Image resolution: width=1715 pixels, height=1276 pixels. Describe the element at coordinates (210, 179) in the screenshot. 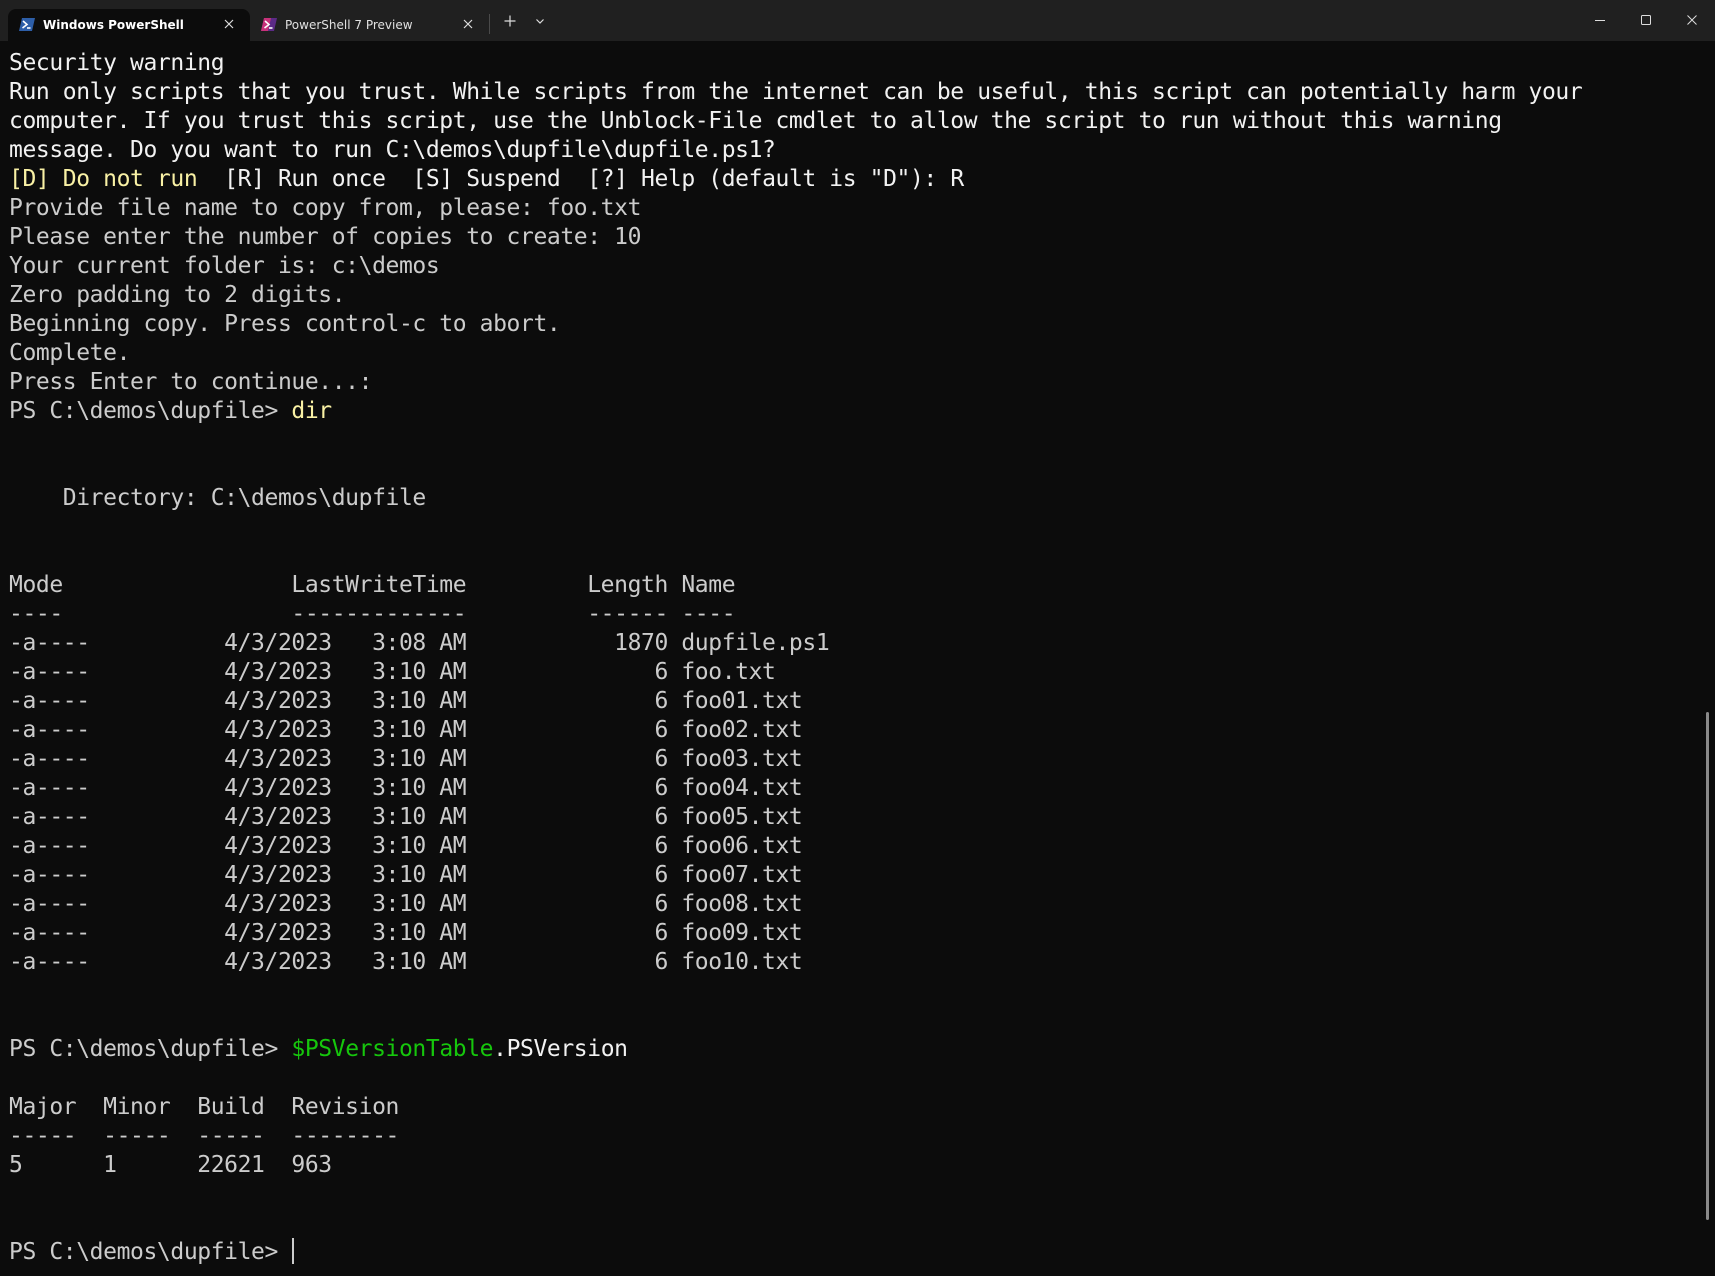

I see `choice-separator` at that location.